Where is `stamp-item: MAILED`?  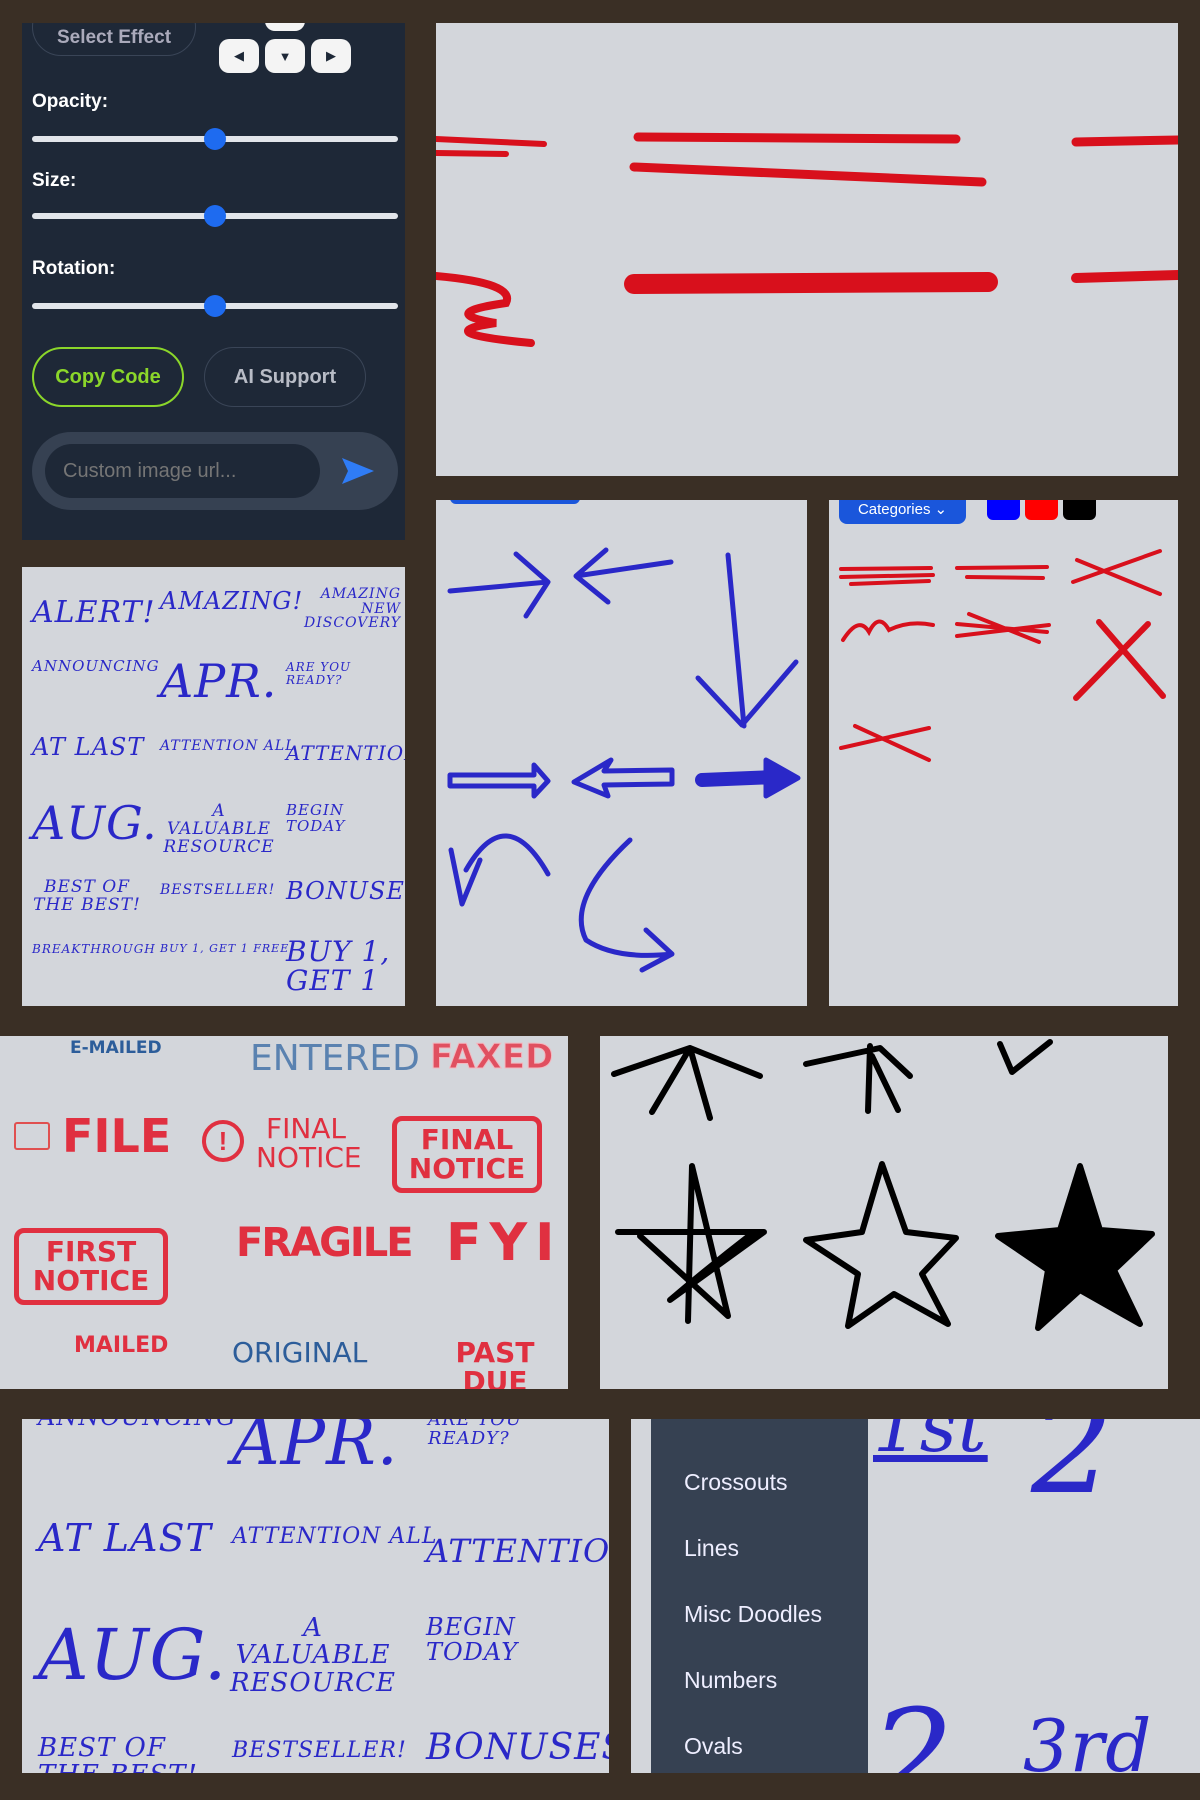 stamp-item: MAILED is located at coordinates (121, 1345).